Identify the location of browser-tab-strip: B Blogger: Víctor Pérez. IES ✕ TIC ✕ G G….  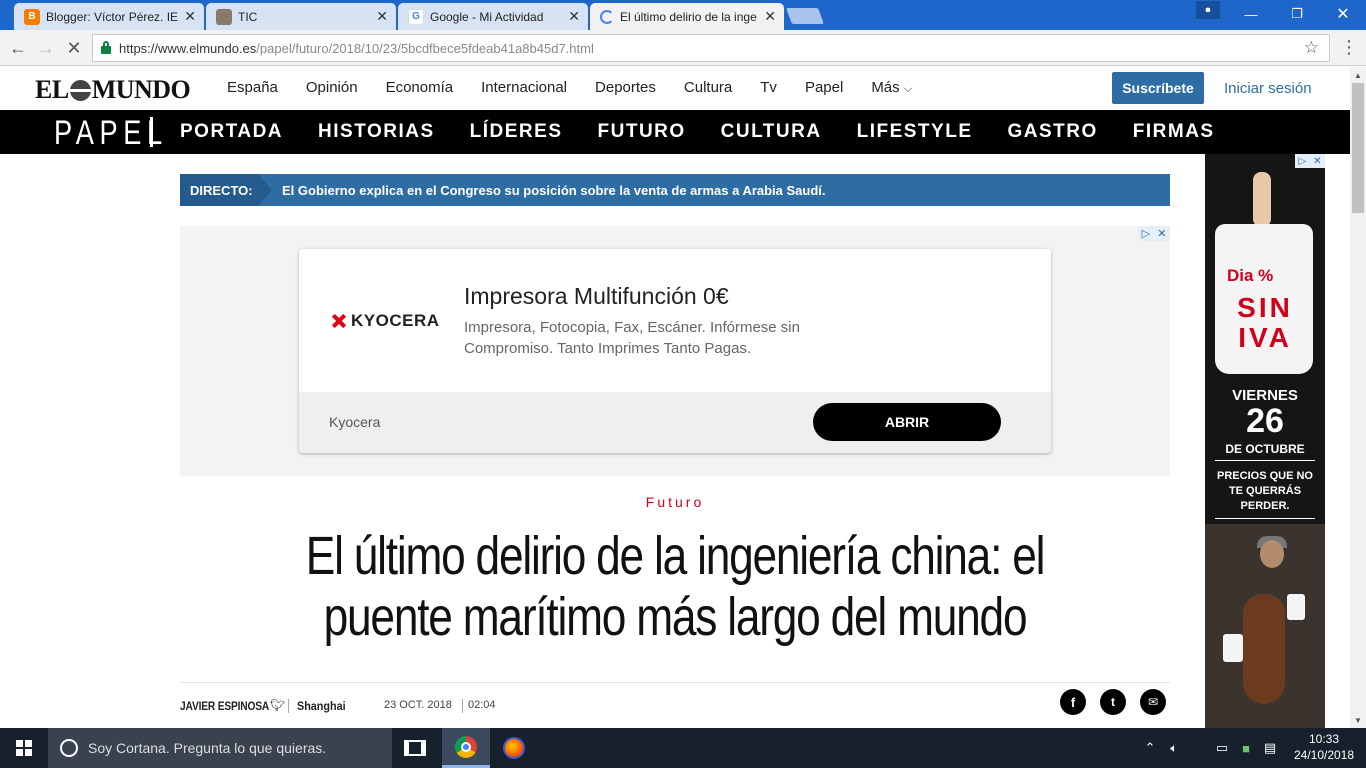
(683, 15).